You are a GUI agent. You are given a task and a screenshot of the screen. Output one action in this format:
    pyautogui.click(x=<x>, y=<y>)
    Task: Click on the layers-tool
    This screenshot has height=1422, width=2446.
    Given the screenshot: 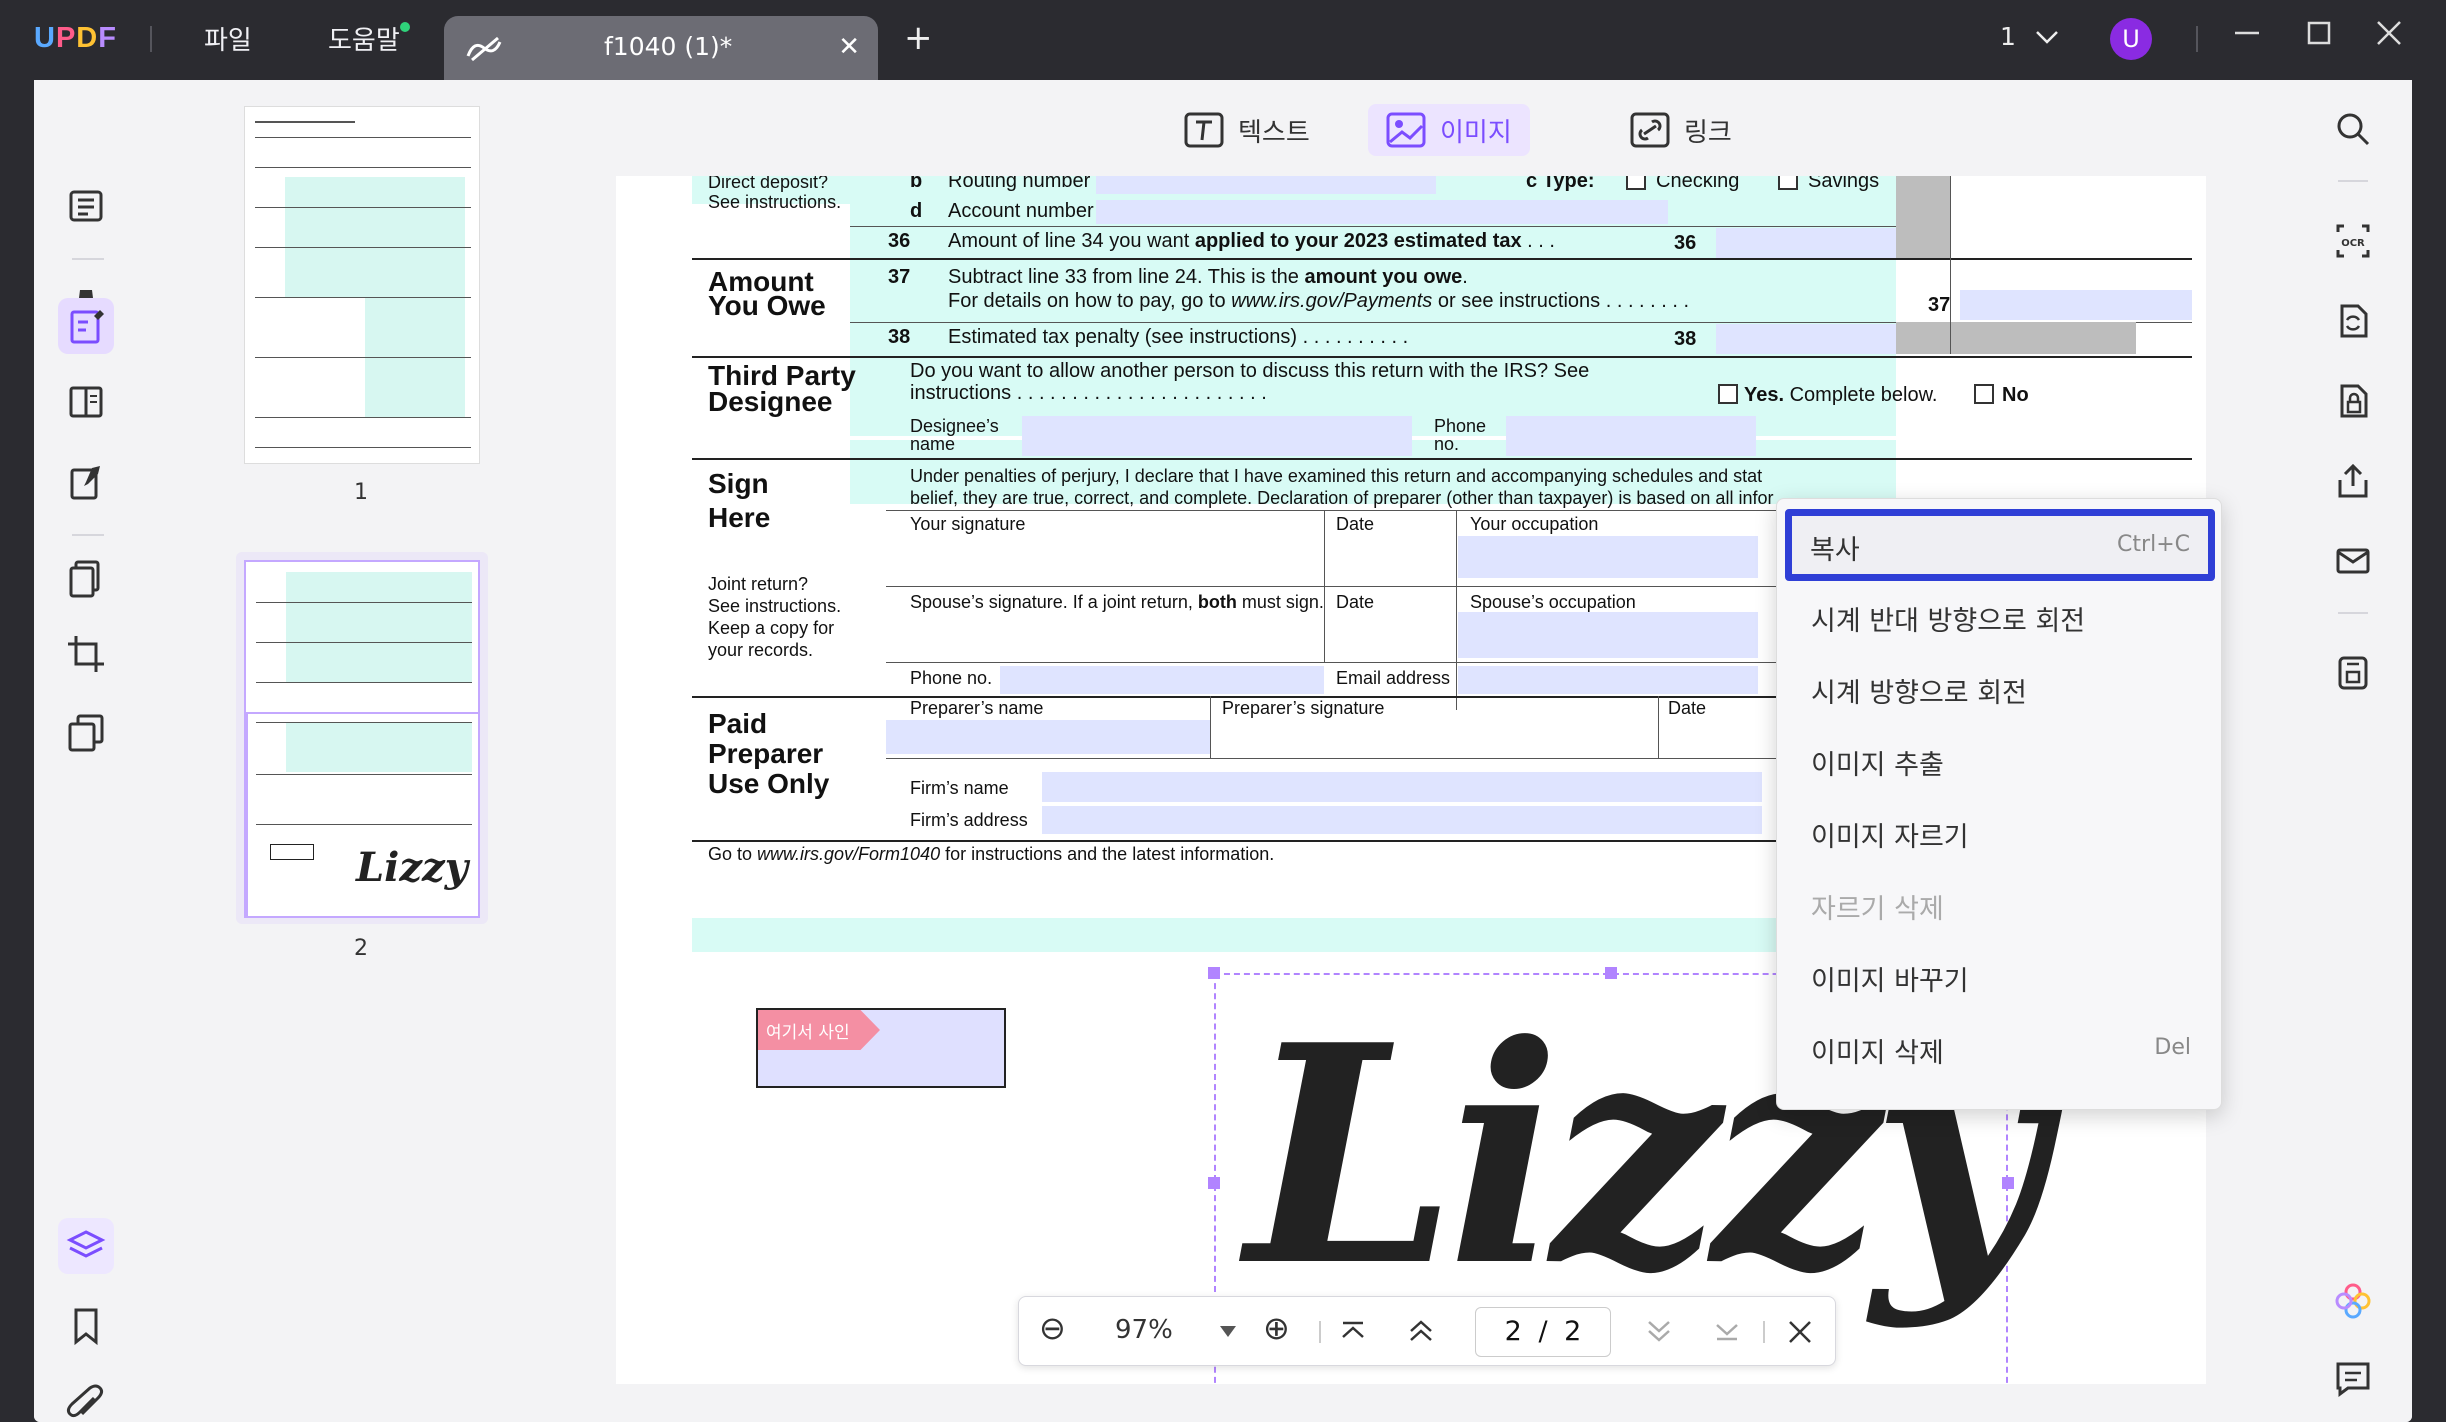 What is the action you would take?
    pyautogui.click(x=86, y=1246)
    